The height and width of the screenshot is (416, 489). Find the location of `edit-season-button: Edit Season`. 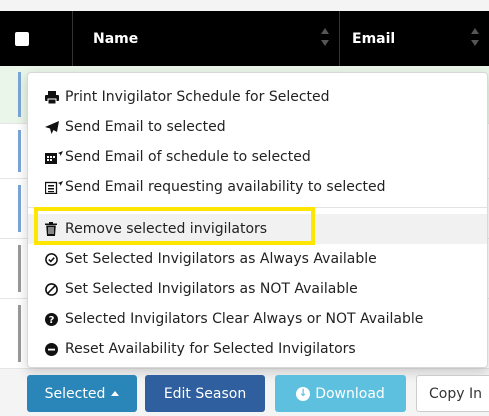

edit-season-button: Edit Season is located at coordinates (205, 393).